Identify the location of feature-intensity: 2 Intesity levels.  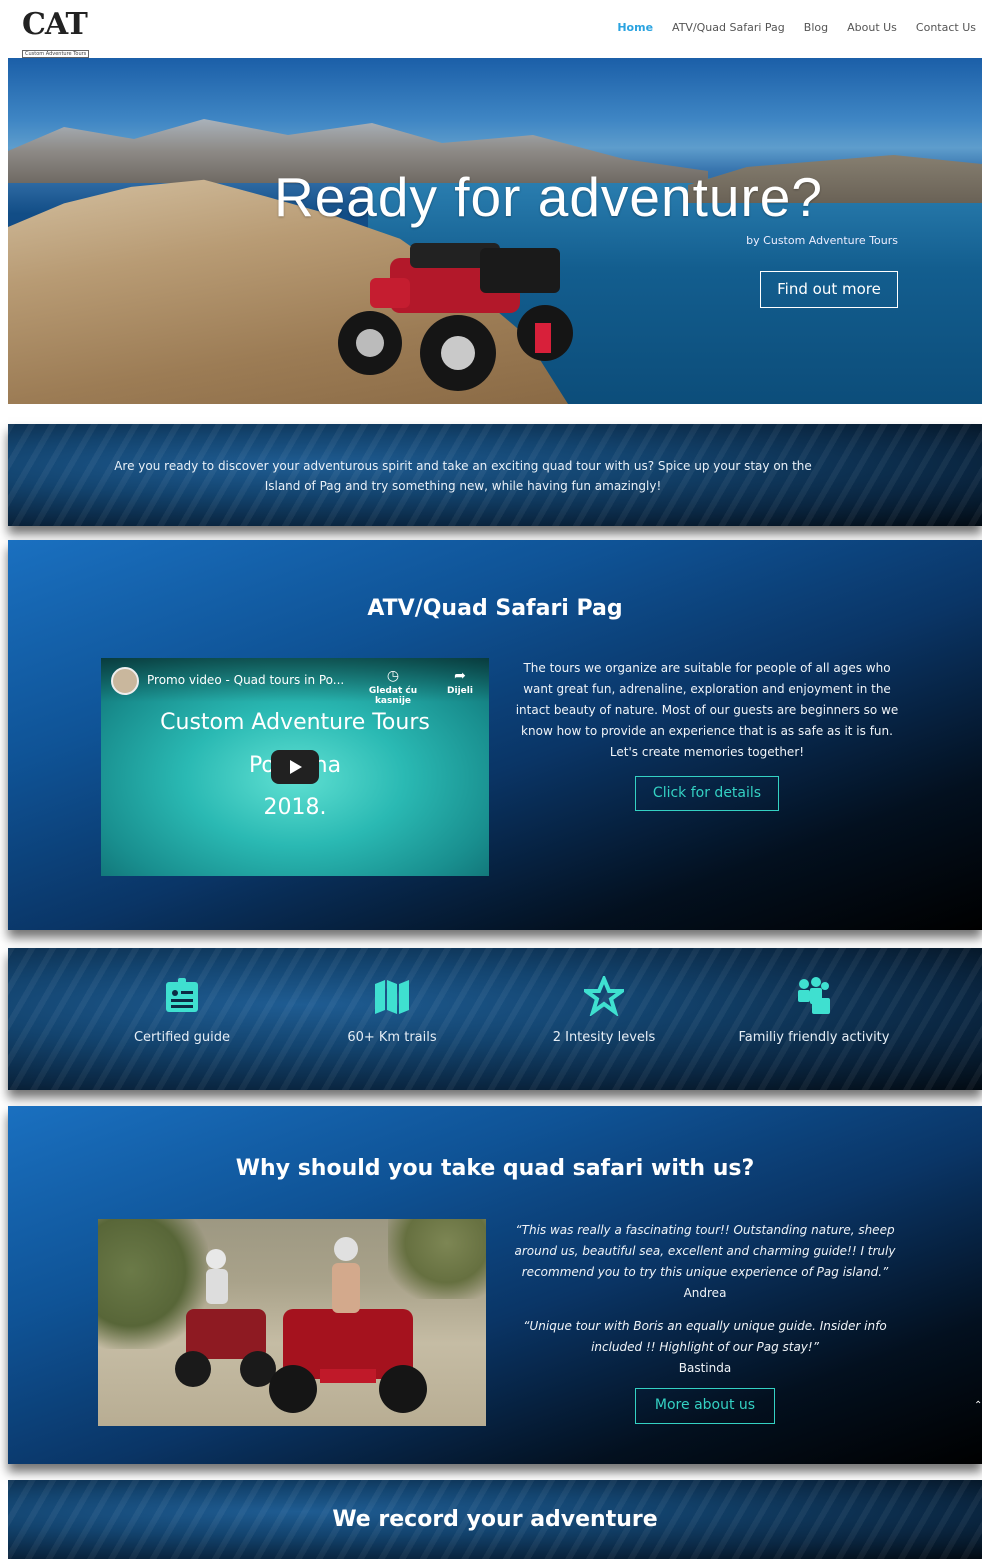
(604, 1009).